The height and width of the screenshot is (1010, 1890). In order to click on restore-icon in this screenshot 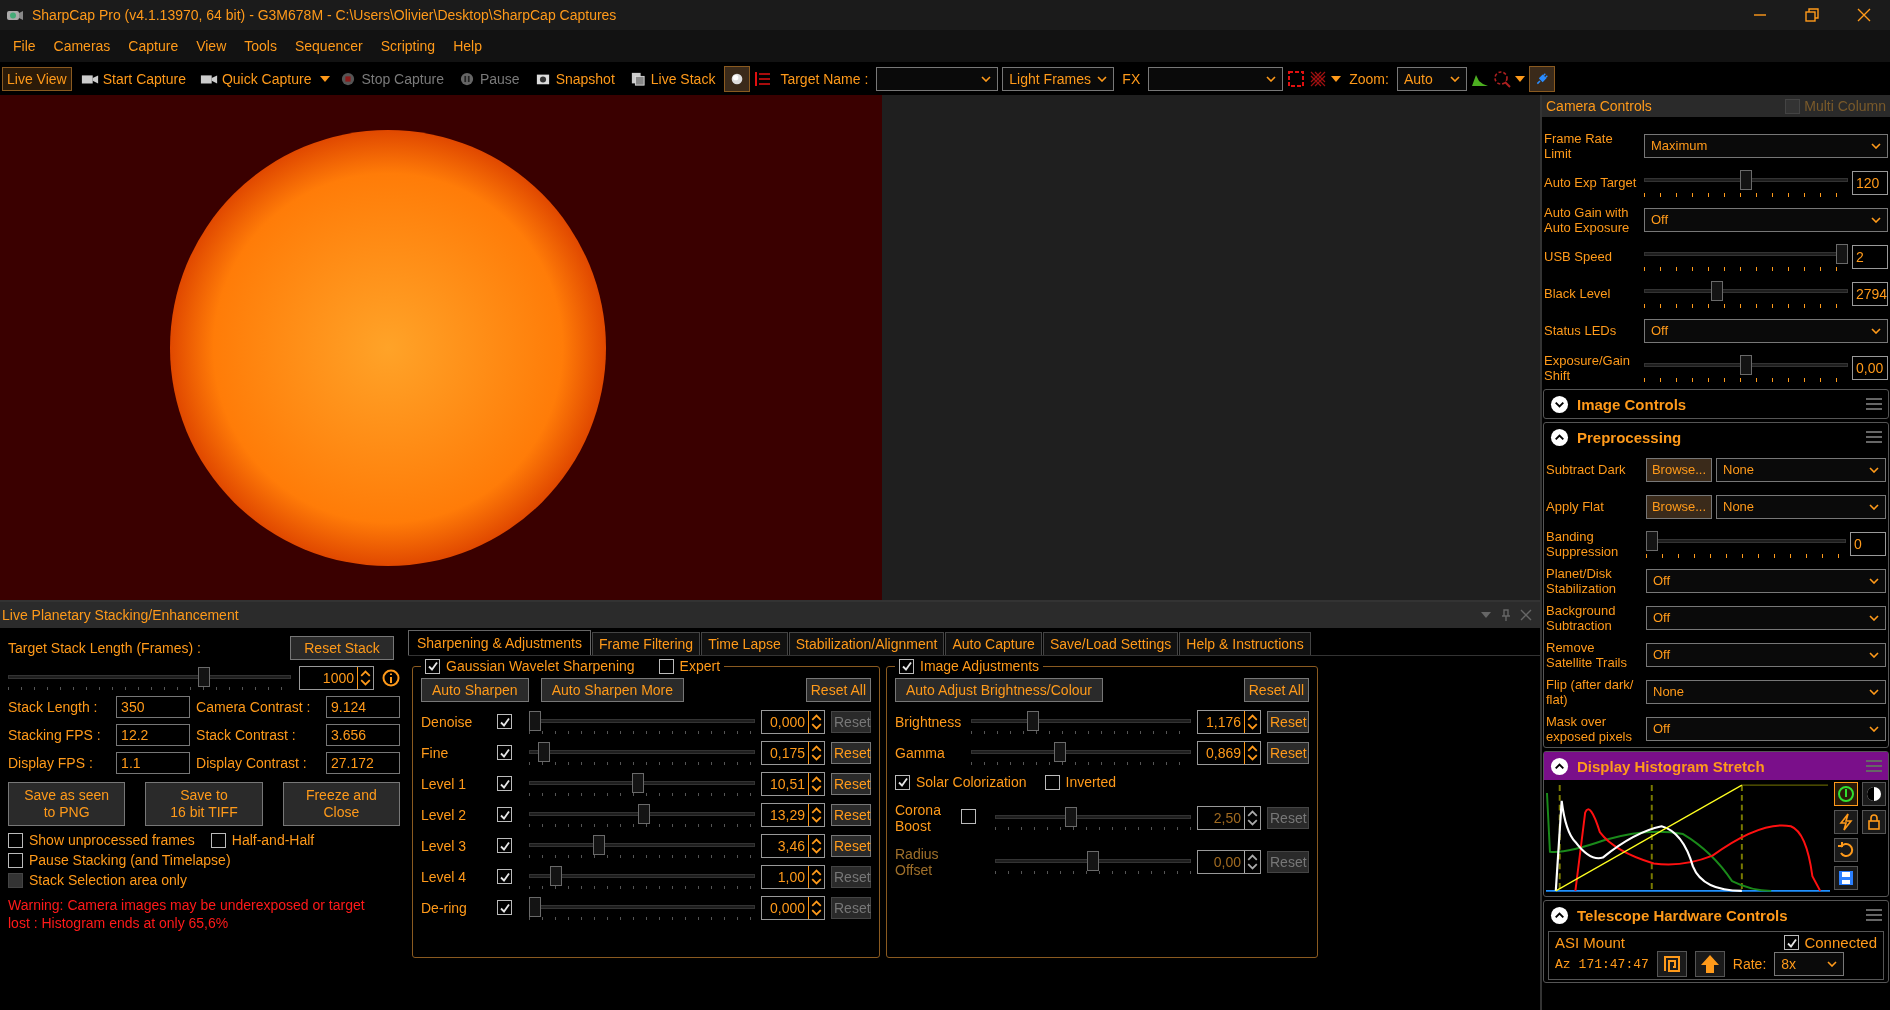, I will do `click(1812, 15)`.